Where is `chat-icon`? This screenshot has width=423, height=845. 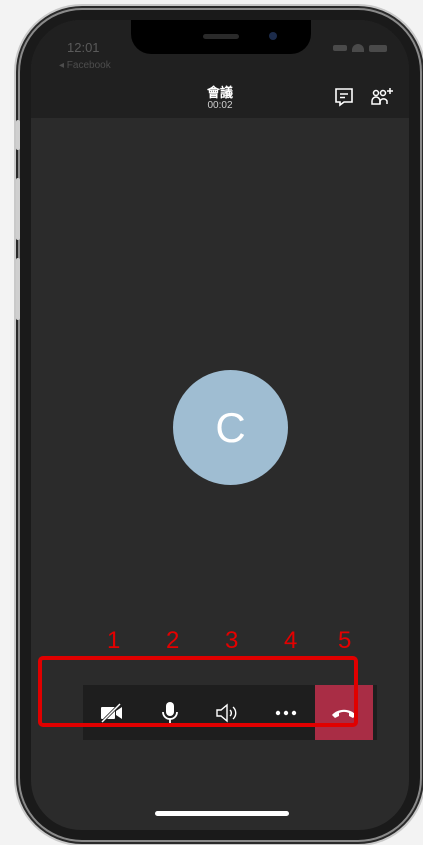 chat-icon is located at coordinates (344, 97).